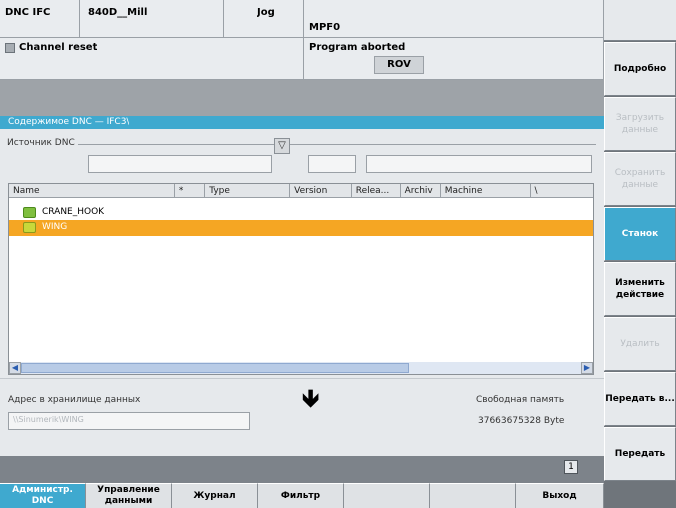  I want to click on softkey-transfer: Передать, so click(640, 454).